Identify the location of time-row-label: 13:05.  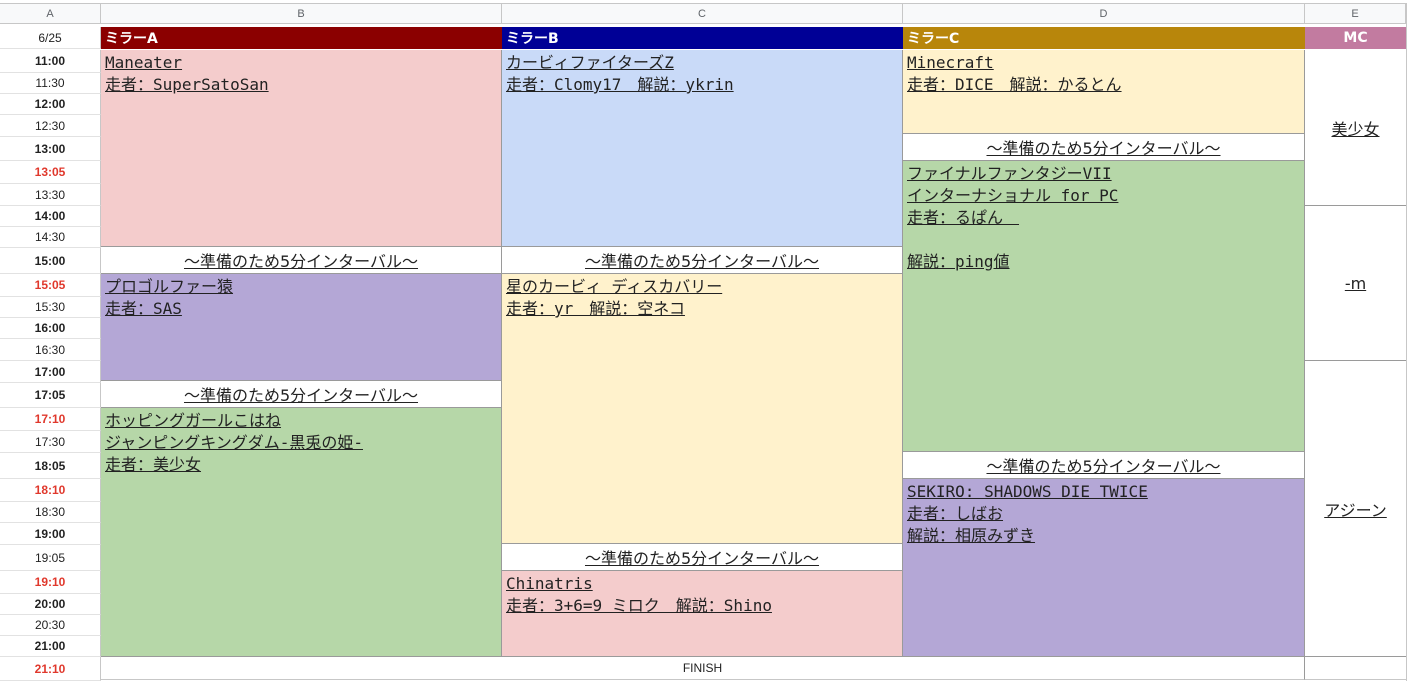
(50, 172).